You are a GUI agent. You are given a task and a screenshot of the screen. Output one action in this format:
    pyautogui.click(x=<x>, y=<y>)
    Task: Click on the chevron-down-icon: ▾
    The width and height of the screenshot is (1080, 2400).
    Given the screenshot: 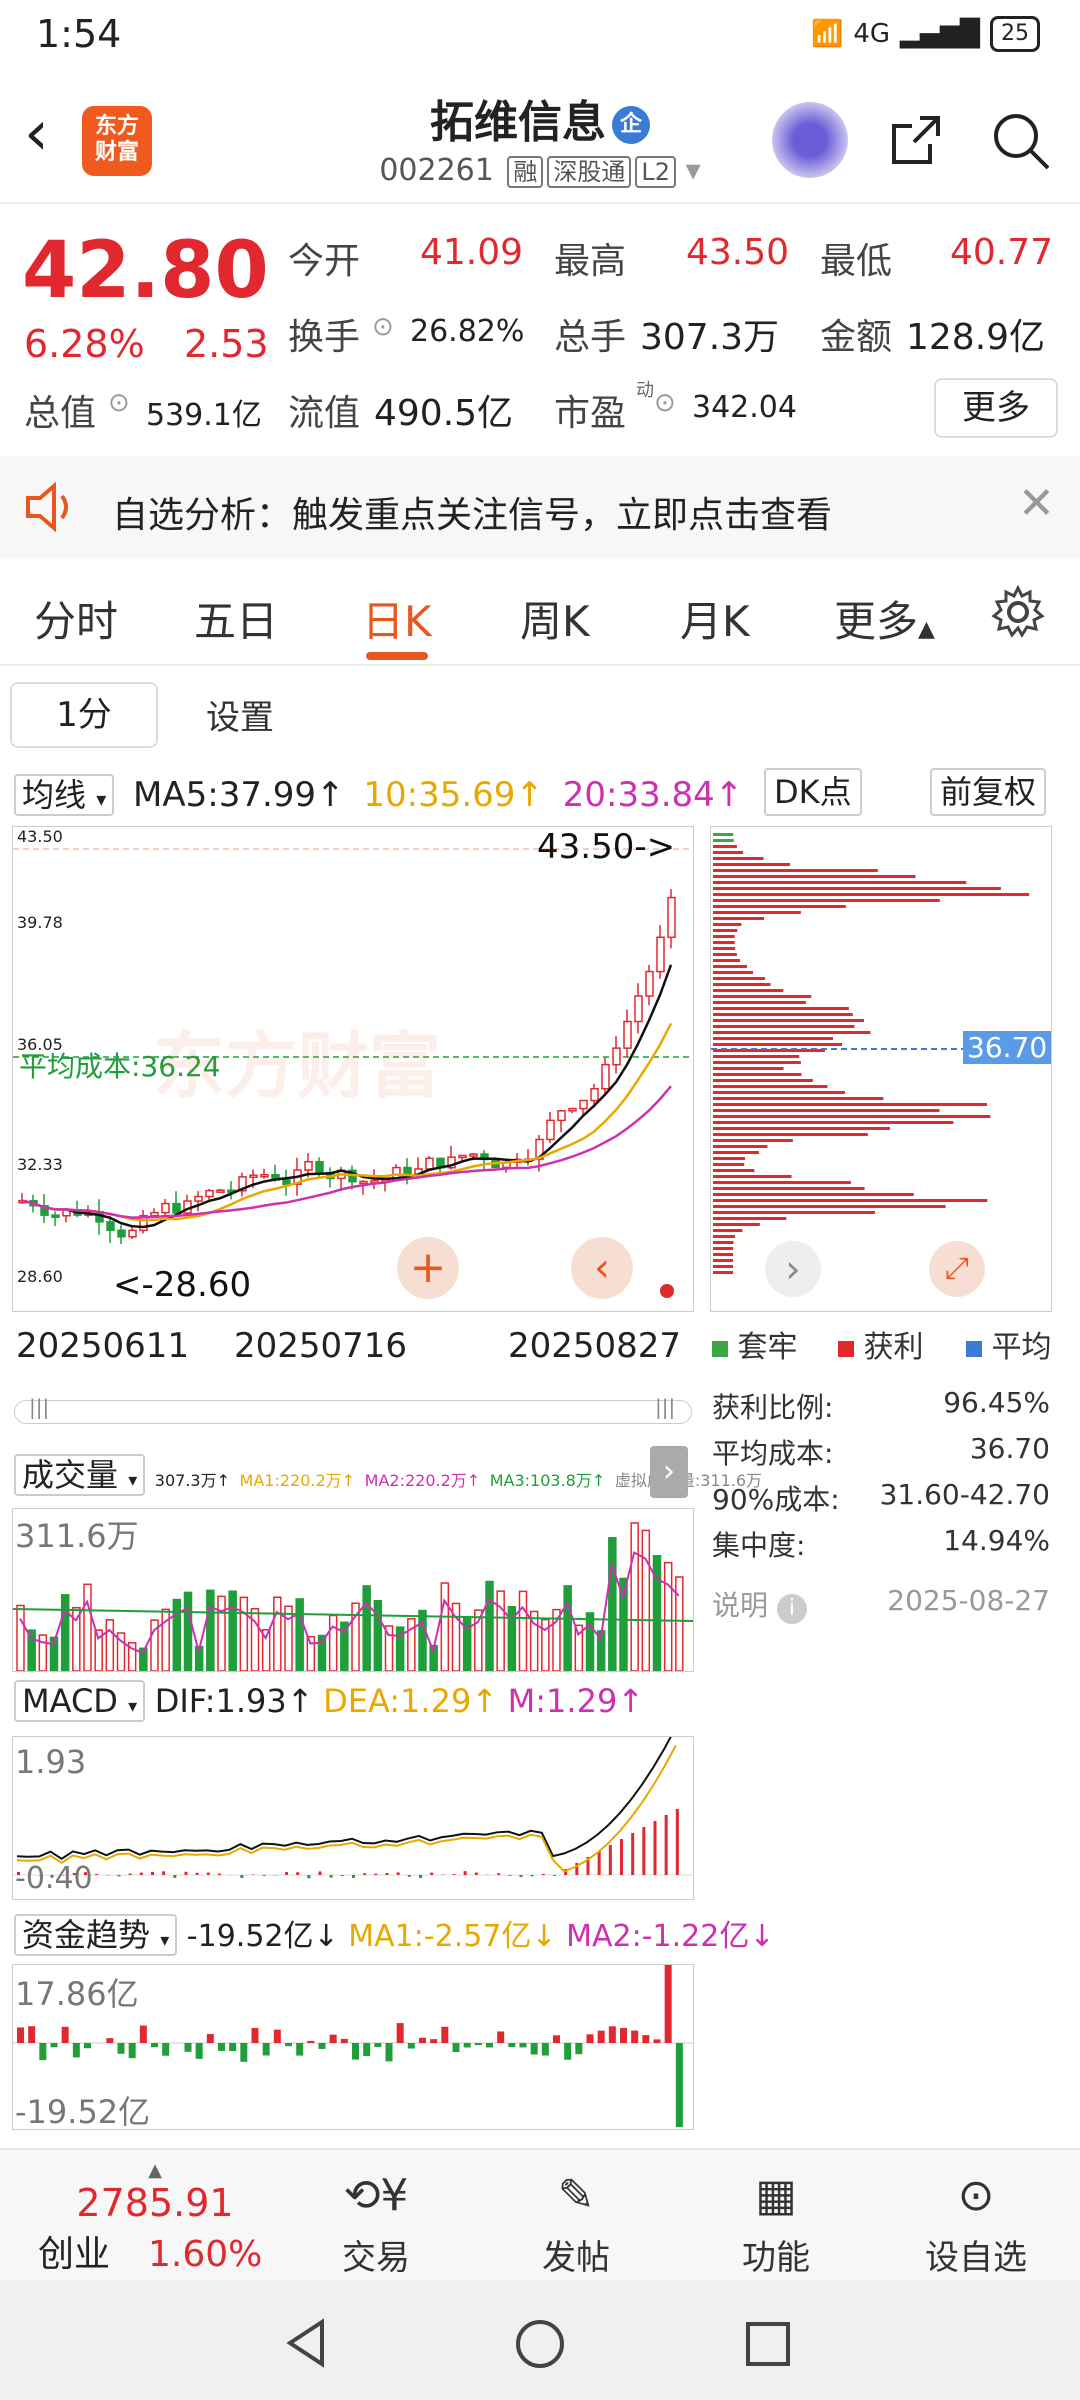 What is the action you would take?
    pyautogui.click(x=165, y=1940)
    